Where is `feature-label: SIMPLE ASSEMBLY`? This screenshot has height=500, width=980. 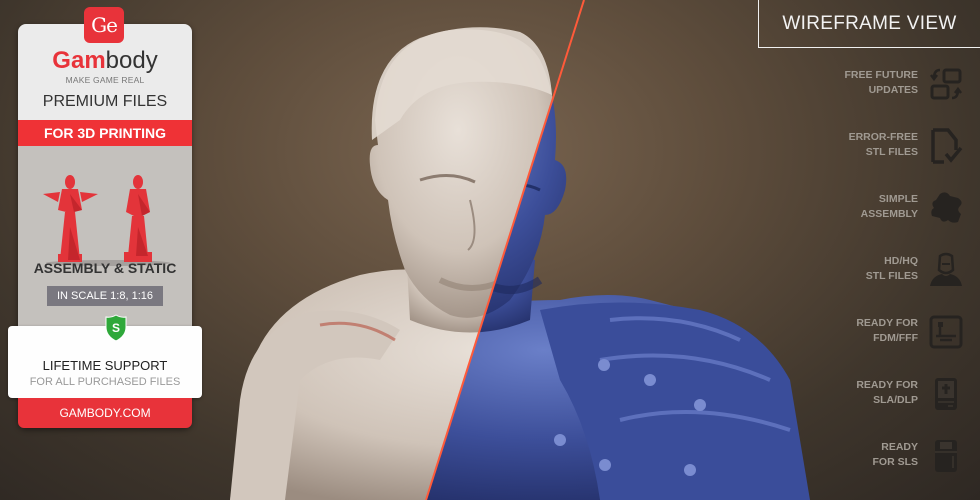 feature-label: SIMPLE ASSEMBLY is located at coordinates (858, 207).